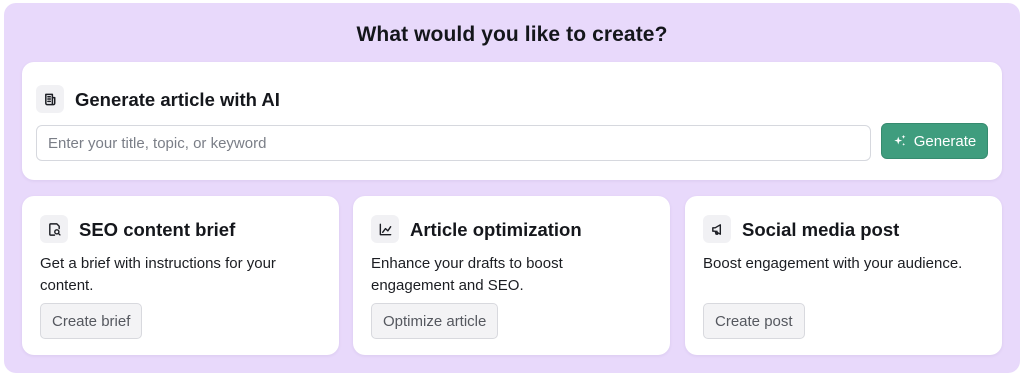  Describe the element at coordinates (945, 141) in the screenshot. I see `generate-button-label: Generate` at that location.